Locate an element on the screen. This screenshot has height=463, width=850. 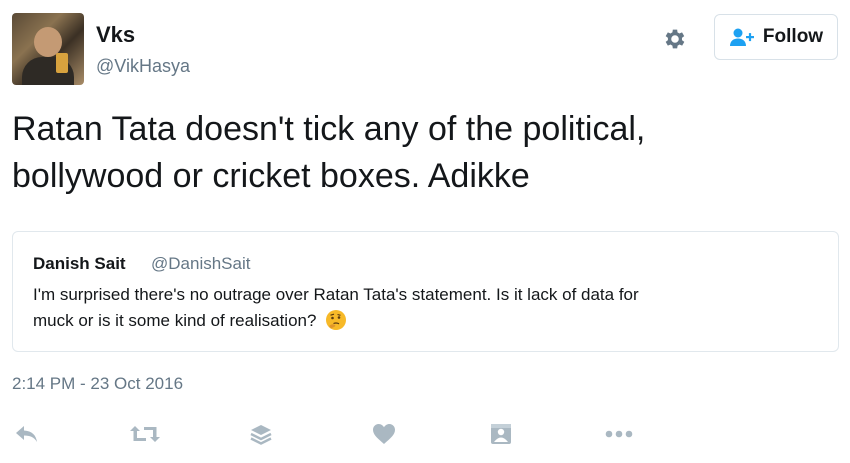
more-icon is located at coordinates (619, 434).